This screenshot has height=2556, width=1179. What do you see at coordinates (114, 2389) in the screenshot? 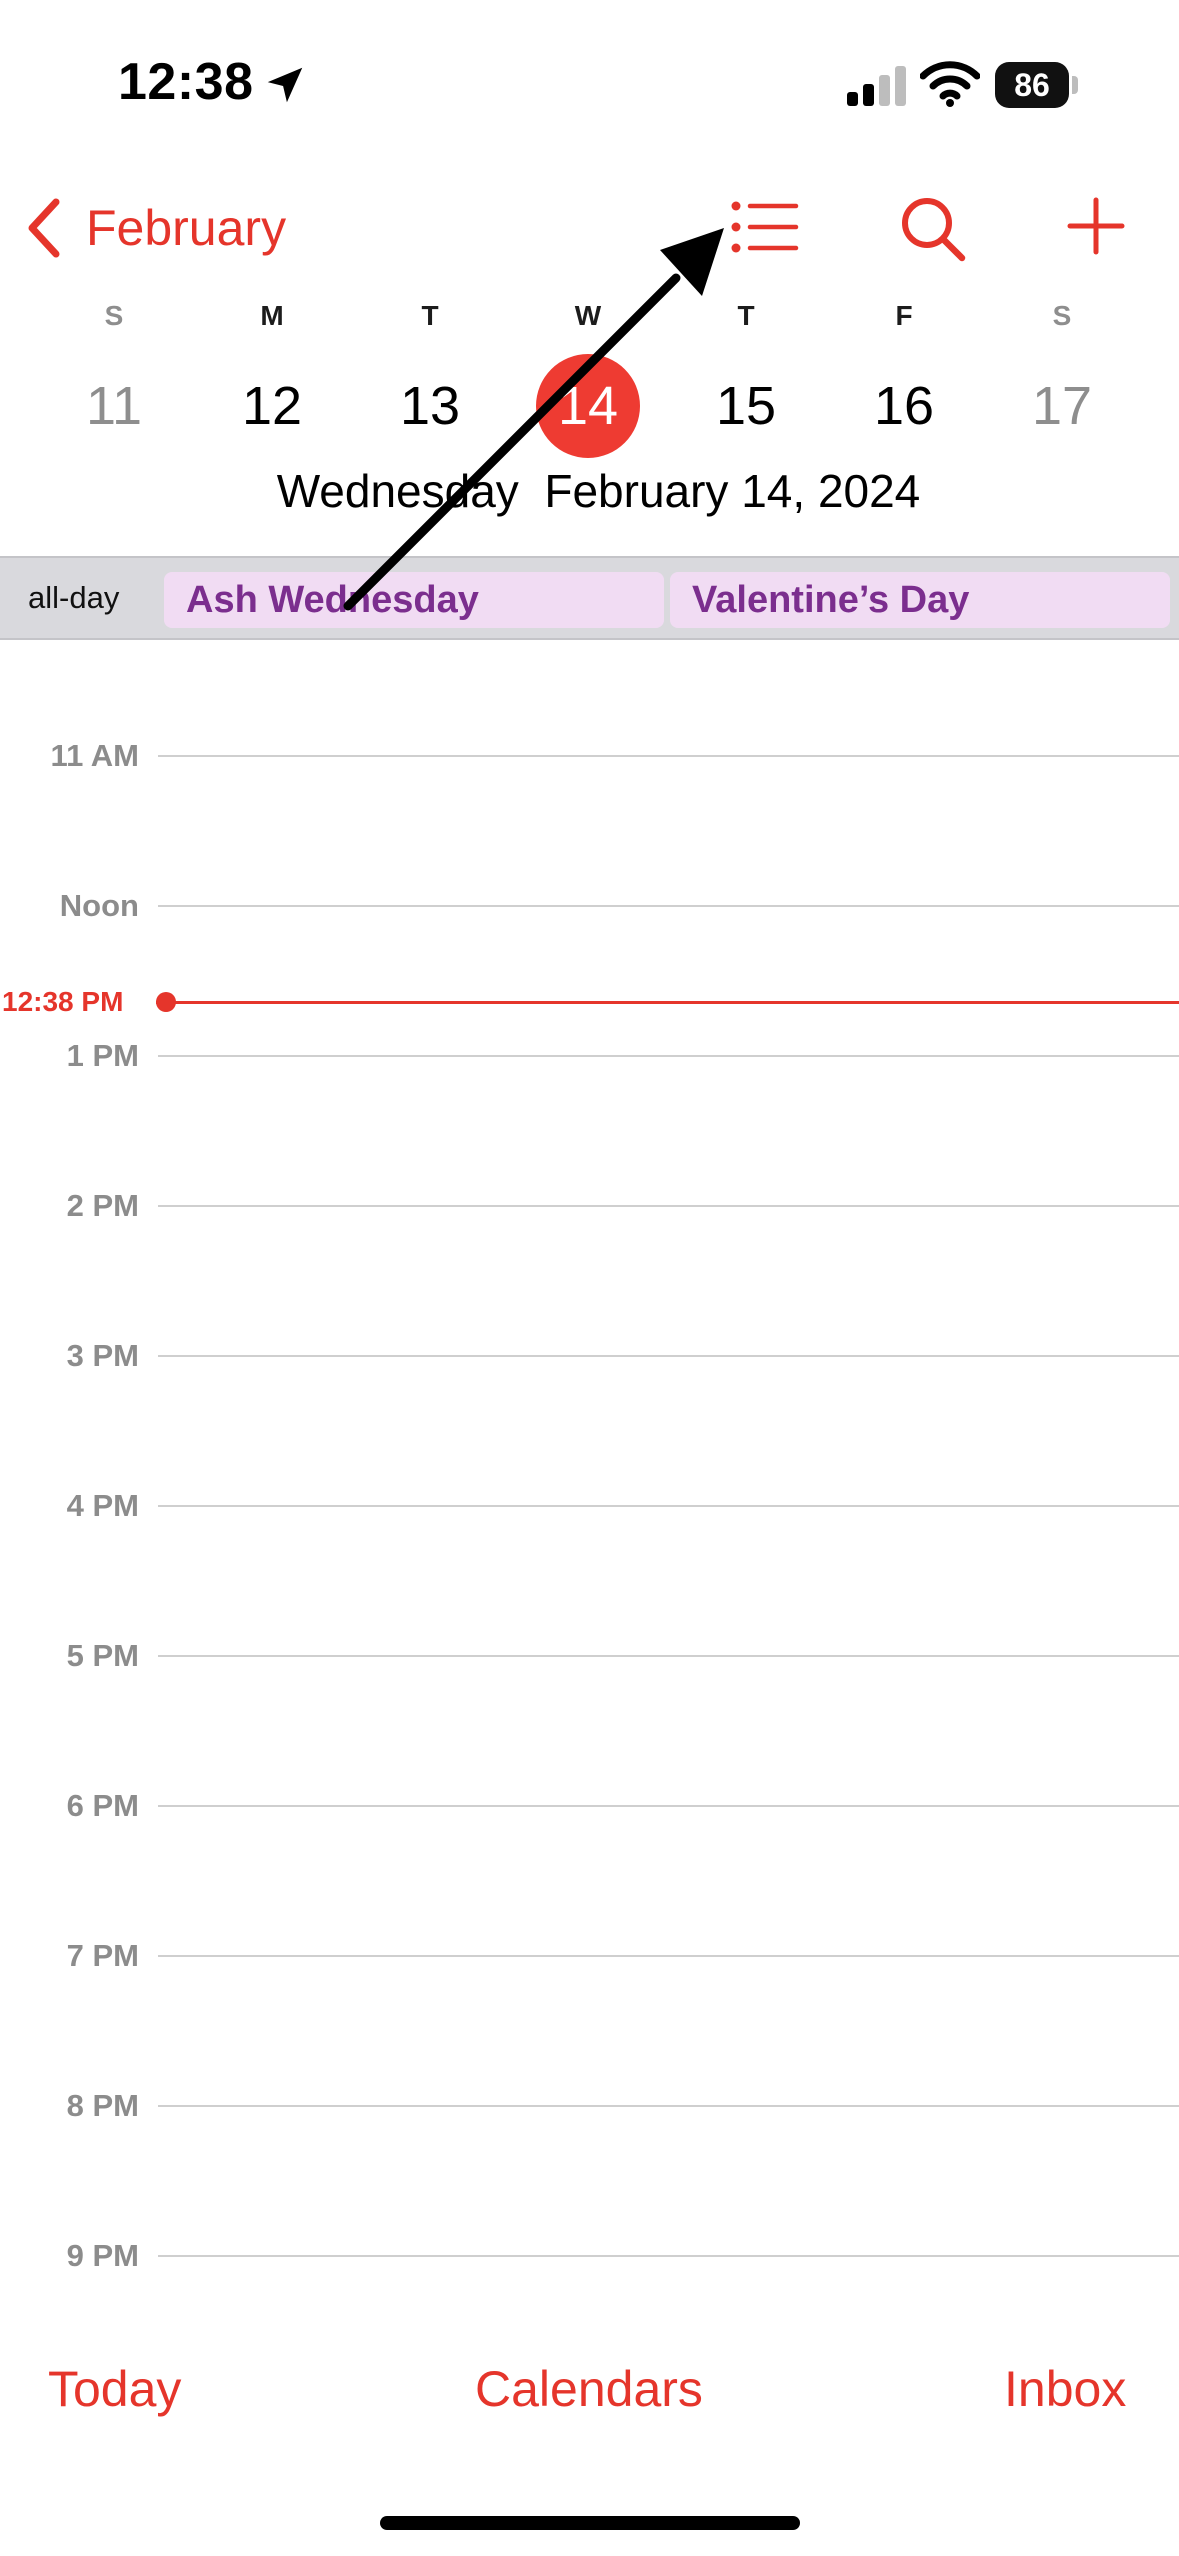
I see `today-button: Today` at bounding box center [114, 2389].